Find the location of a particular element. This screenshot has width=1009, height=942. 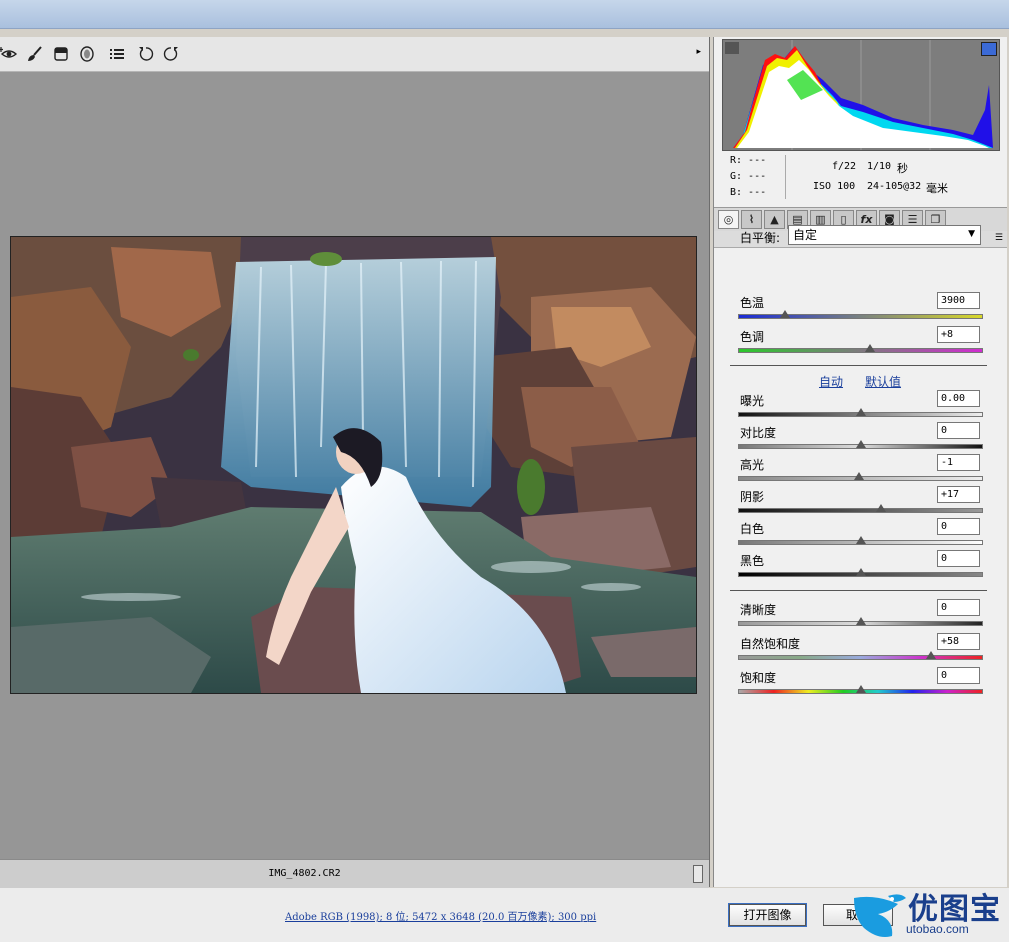

white-balance-value: 自定 is located at coordinates (805, 235).